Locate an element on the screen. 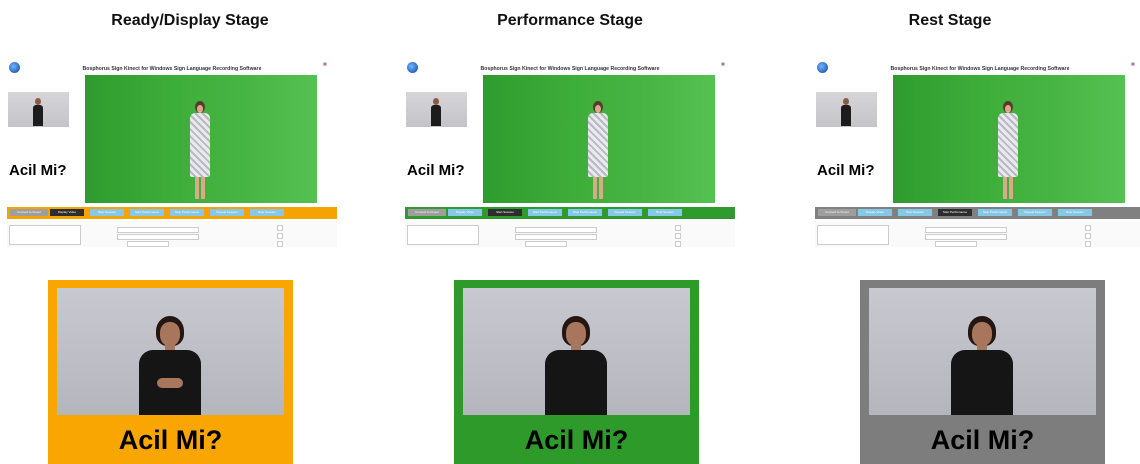  stage-title: Ready/Display Stage is located at coordinates (190, 20).